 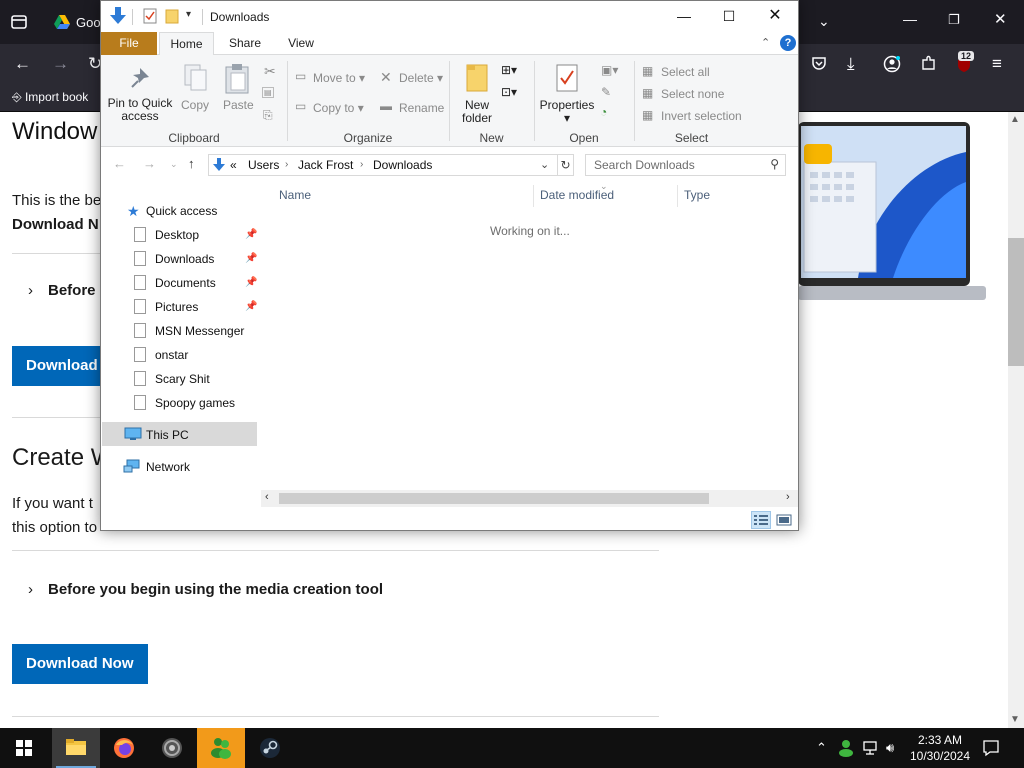 What do you see at coordinates (940, 740) in the screenshot?
I see `clock-time: 2:33 AM` at bounding box center [940, 740].